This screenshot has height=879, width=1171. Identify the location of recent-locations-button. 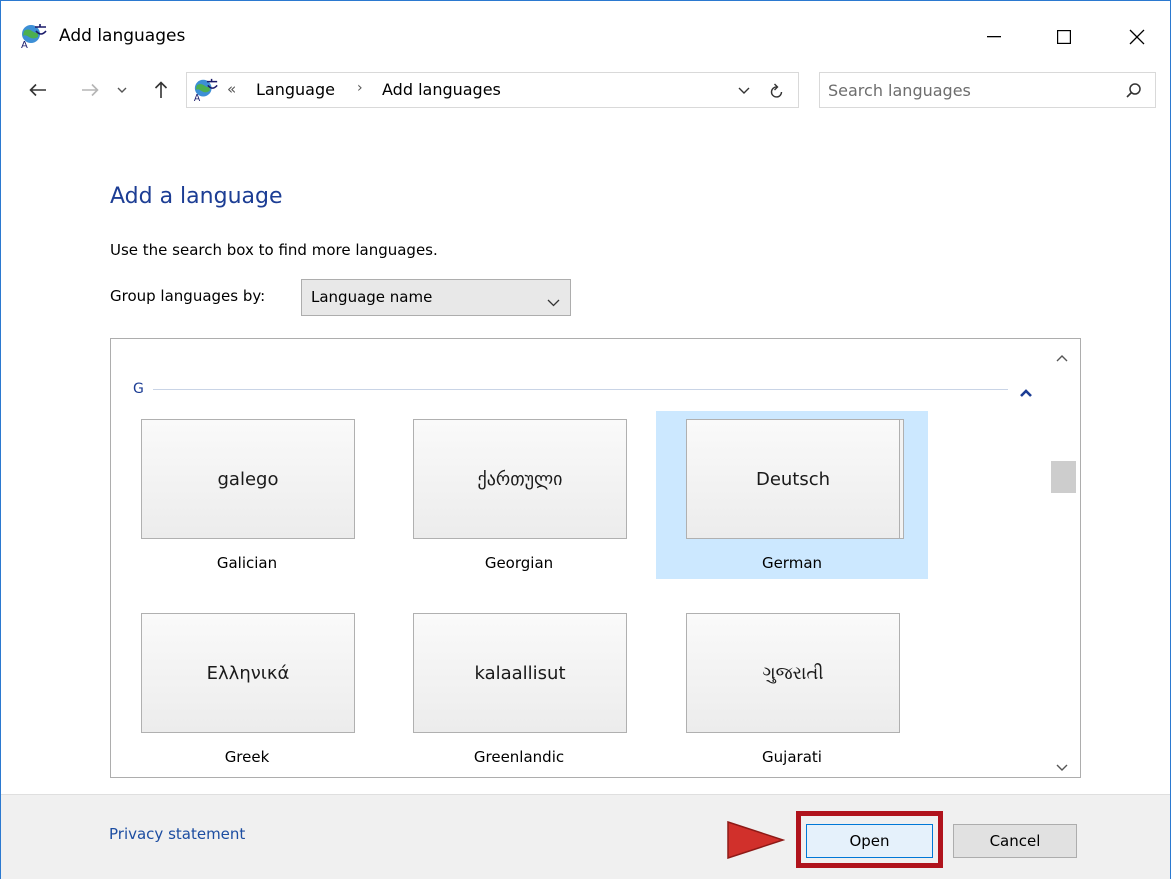
(122, 90).